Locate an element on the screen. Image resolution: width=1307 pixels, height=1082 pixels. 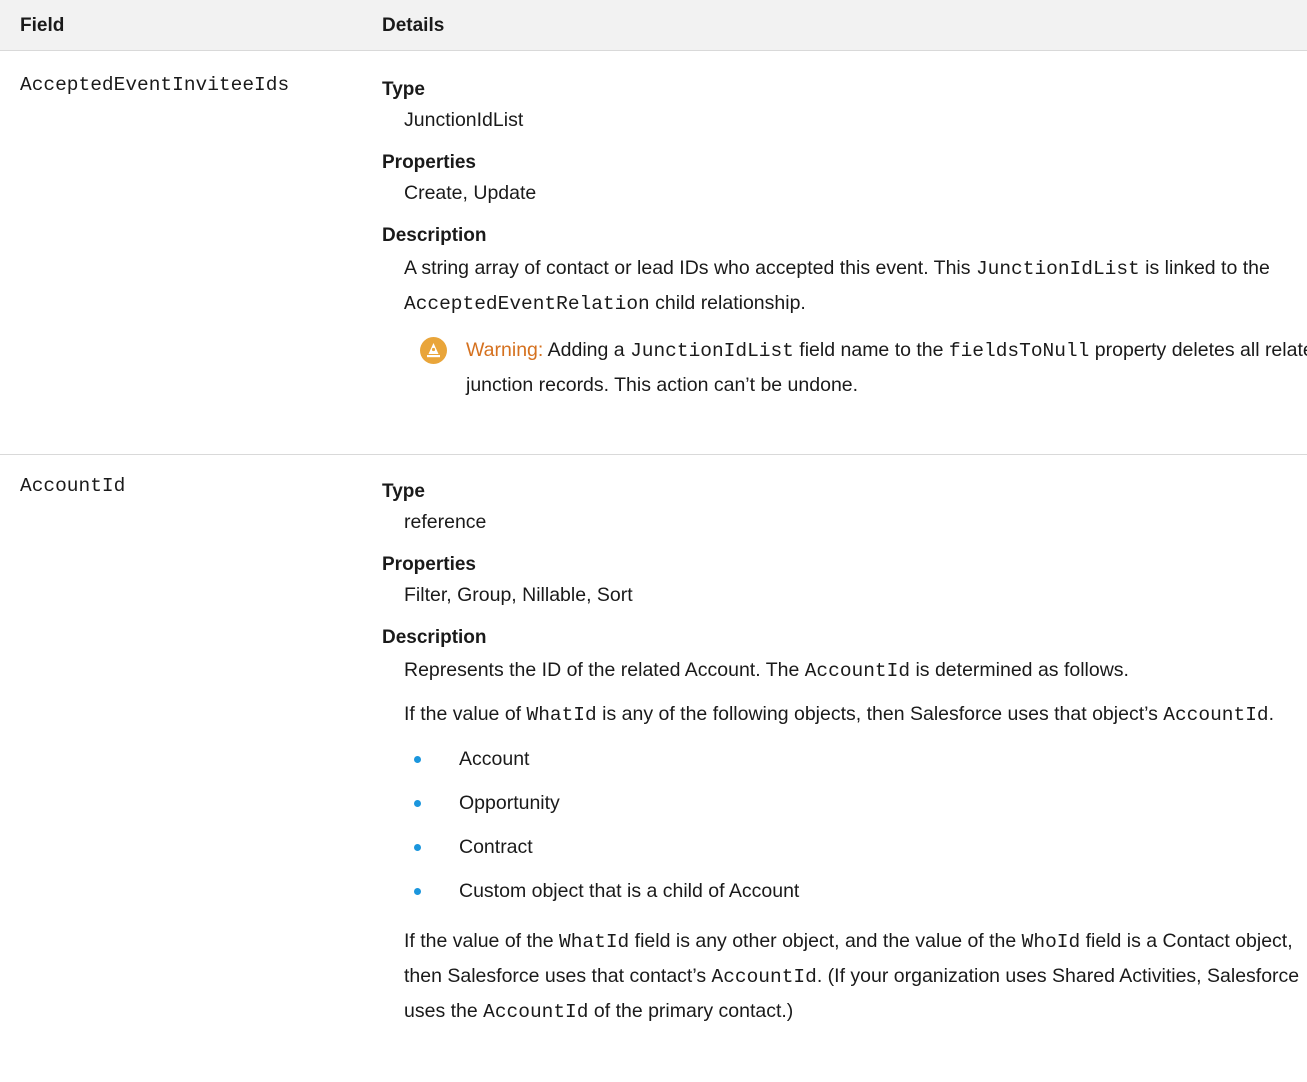
table-header: Field Details is located at coordinates (653, 25).